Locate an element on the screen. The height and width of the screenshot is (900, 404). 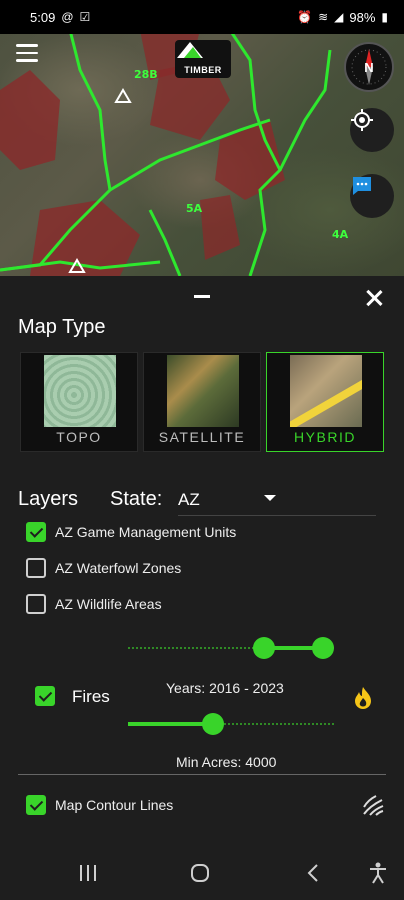
battery-icon: ▮ is located at coordinates (384, 17).